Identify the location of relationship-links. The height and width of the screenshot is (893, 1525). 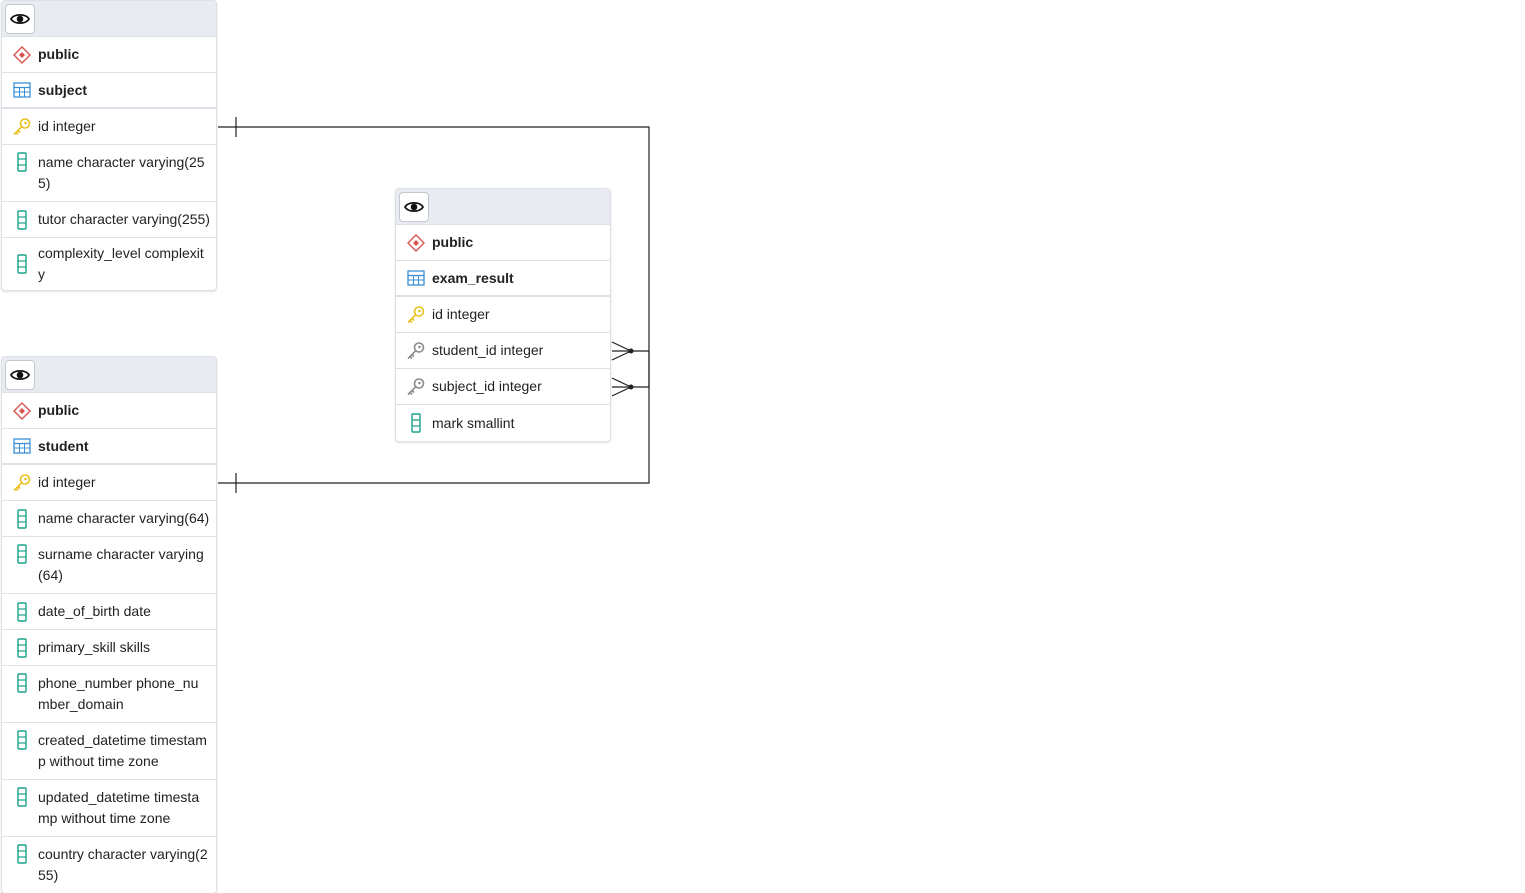
(434, 305).